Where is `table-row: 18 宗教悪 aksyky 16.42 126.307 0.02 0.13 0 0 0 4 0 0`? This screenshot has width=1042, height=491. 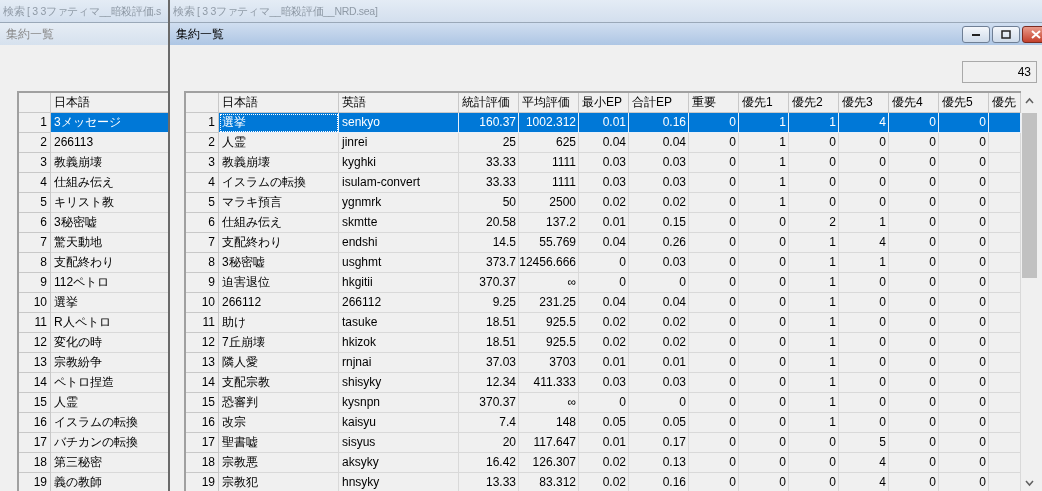 table-row: 18 宗教悪 aksyky 16.42 126.307 0.02 0.13 0 0 0 4 0 0 is located at coordinates (603, 463).